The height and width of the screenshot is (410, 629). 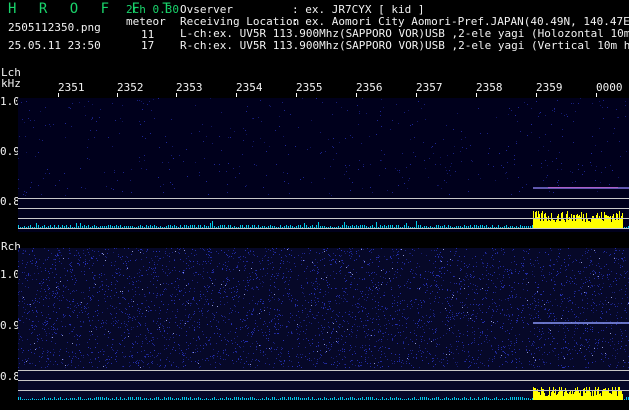 What do you see at coordinates (249, 87) in the screenshot?
I see `time-tick: 2354` at bounding box center [249, 87].